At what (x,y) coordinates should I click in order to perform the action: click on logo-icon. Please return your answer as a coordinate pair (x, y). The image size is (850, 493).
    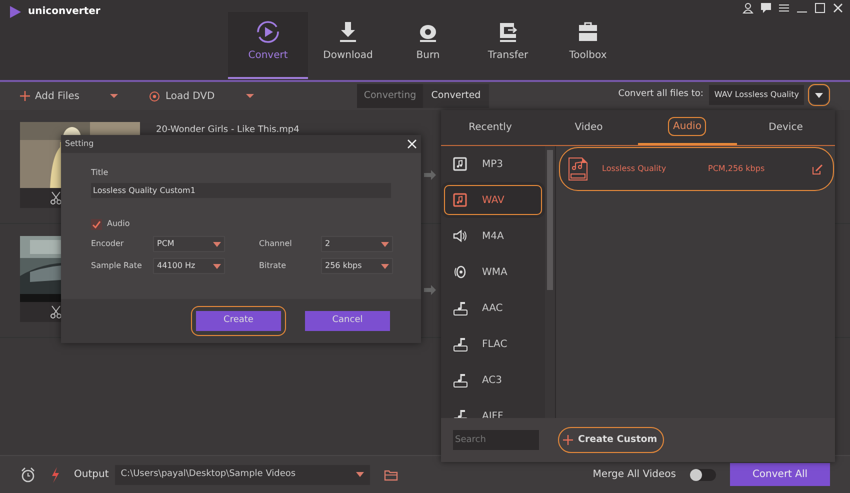
    Looking at the image, I should click on (15, 11).